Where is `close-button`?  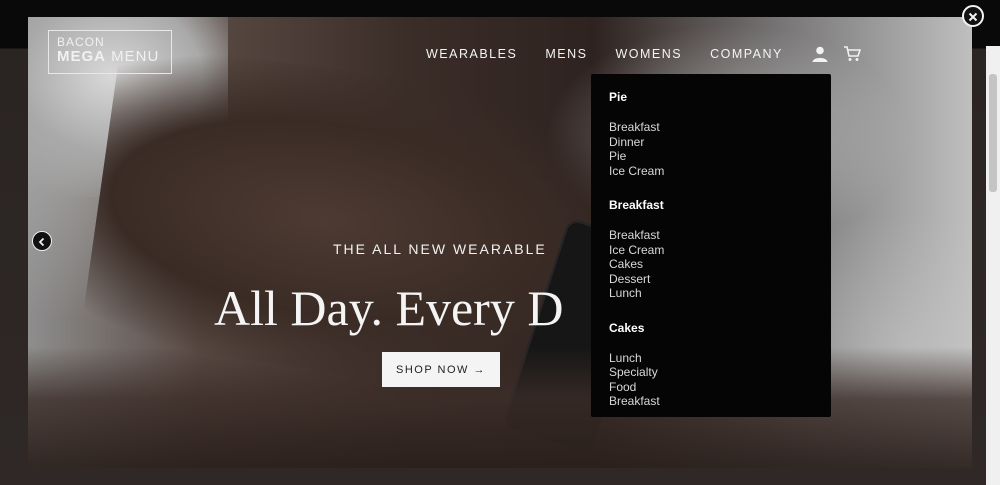
close-button is located at coordinates (973, 16).